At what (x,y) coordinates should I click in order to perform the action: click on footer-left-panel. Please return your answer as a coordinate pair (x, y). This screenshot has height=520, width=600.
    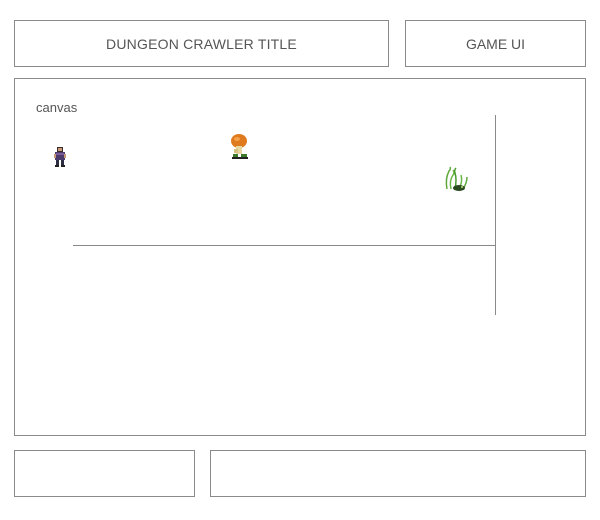
    Looking at the image, I should click on (104, 473).